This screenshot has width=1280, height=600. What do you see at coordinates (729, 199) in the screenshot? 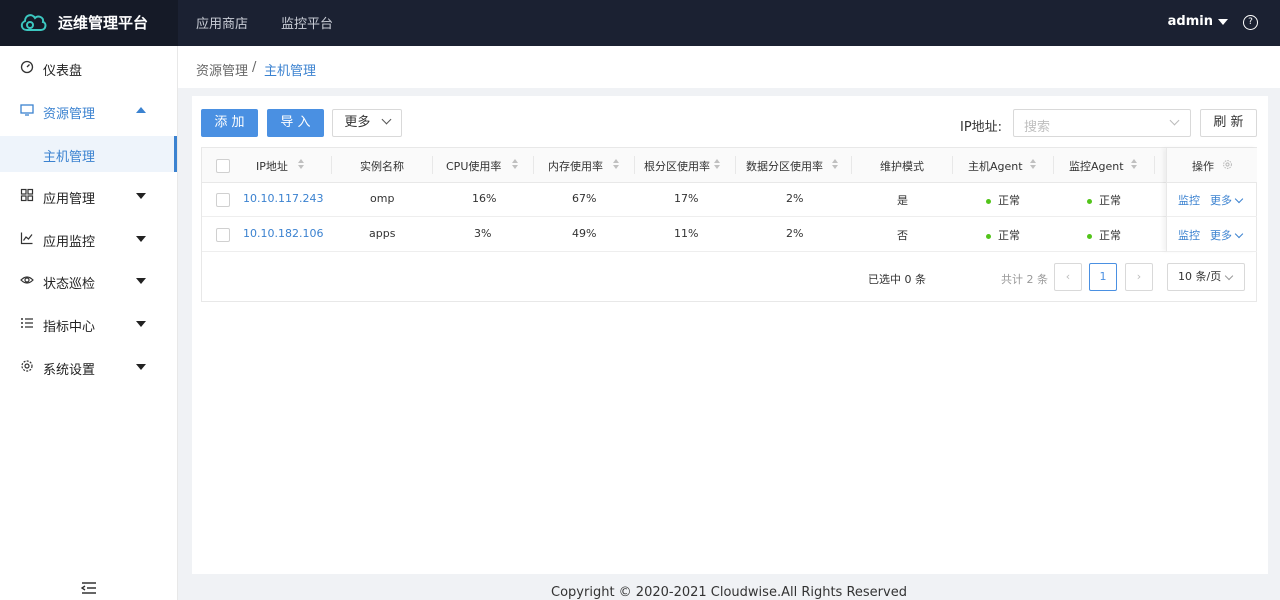
I see `table-row: 10.10.117.243 omp 16% 67% 17% 2% 是 正常 正常` at bounding box center [729, 199].